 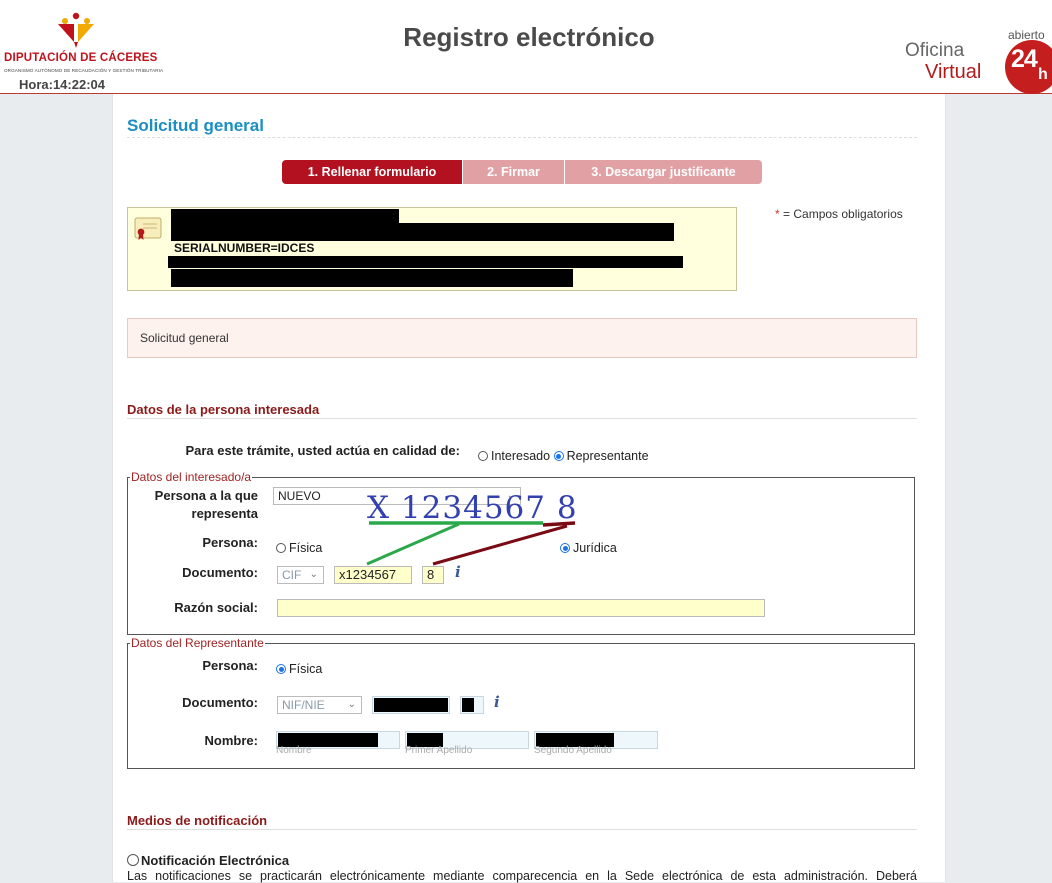 I want to click on repr-doc-type-select: NIF/NIE ⌄, so click(x=319, y=705).